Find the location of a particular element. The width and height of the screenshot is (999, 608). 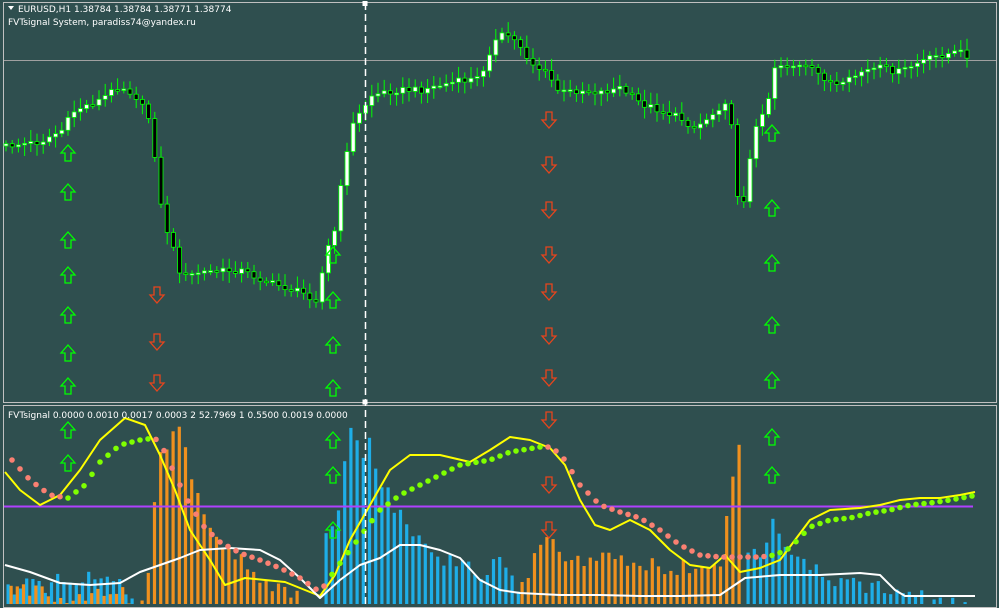

triangle-down-icon is located at coordinates (11, 8).